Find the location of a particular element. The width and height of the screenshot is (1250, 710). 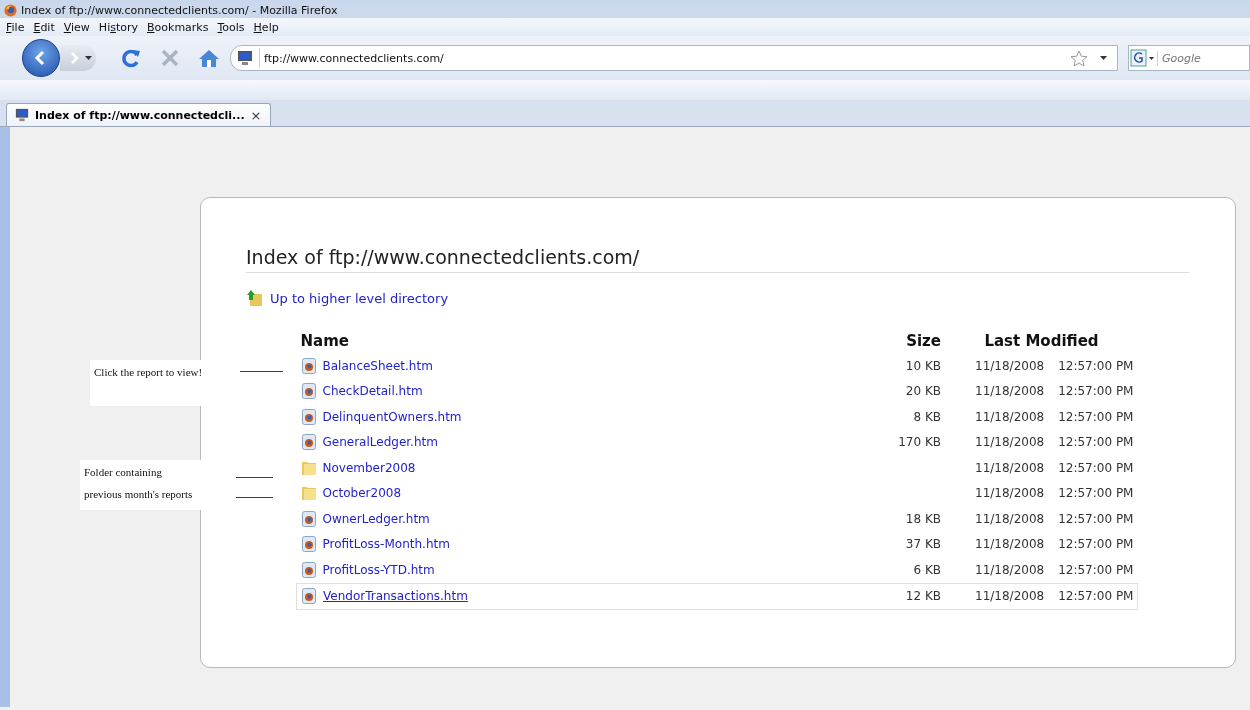

search-field: Google is located at coordinates (1200, 58).